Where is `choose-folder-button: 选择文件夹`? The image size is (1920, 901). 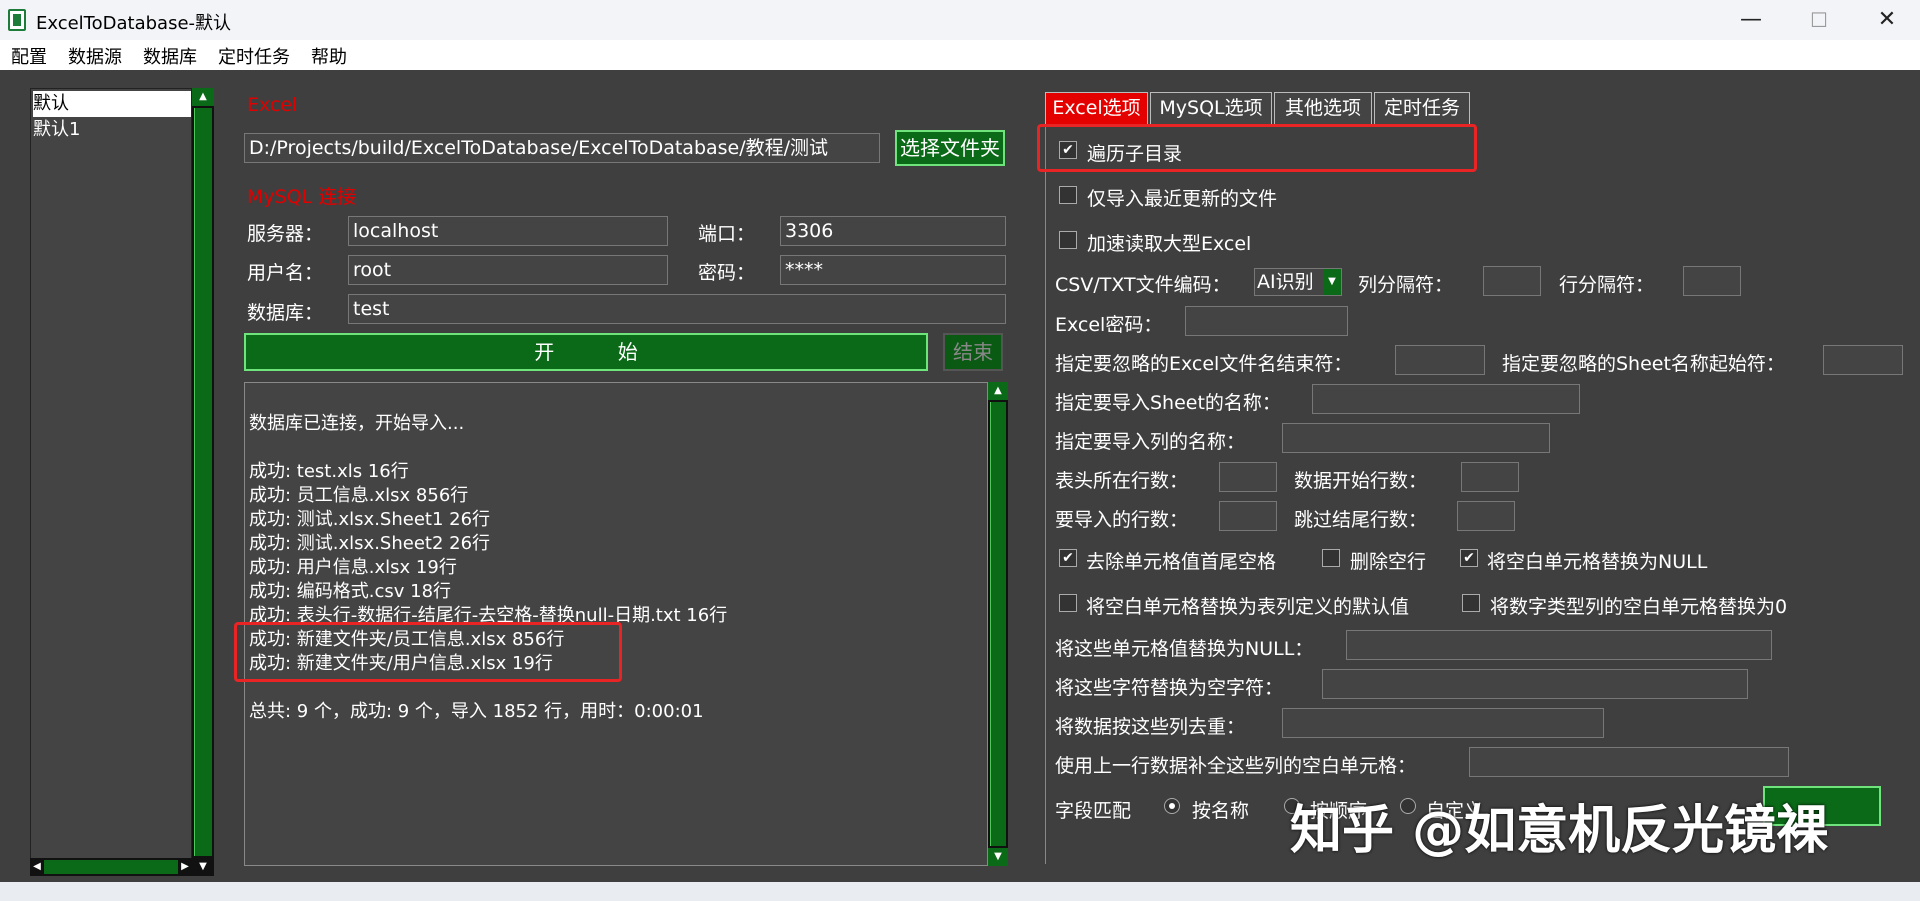 choose-folder-button: 选择文件夹 is located at coordinates (950, 148).